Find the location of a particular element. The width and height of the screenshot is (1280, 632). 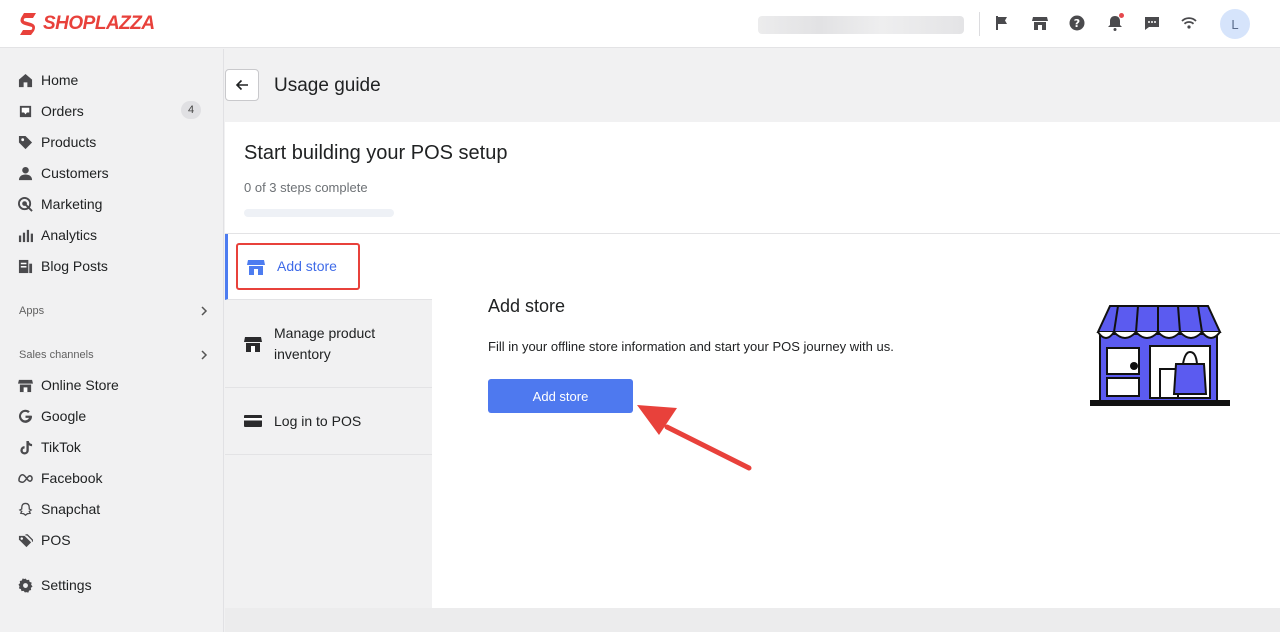

sidebar-item-home: Home is located at coordinates (112, 80).